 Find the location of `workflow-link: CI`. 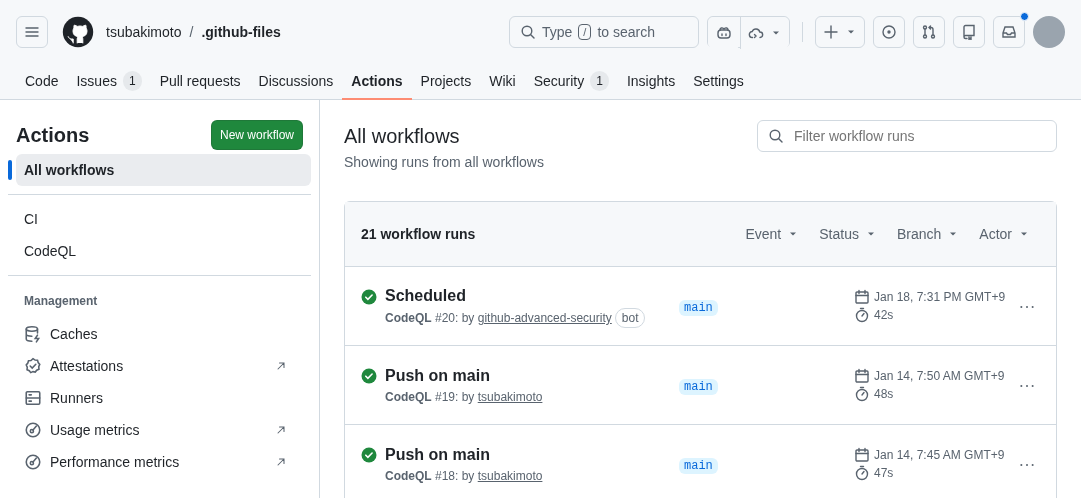

workflow-link: CI is located at coordinates (163, 219).